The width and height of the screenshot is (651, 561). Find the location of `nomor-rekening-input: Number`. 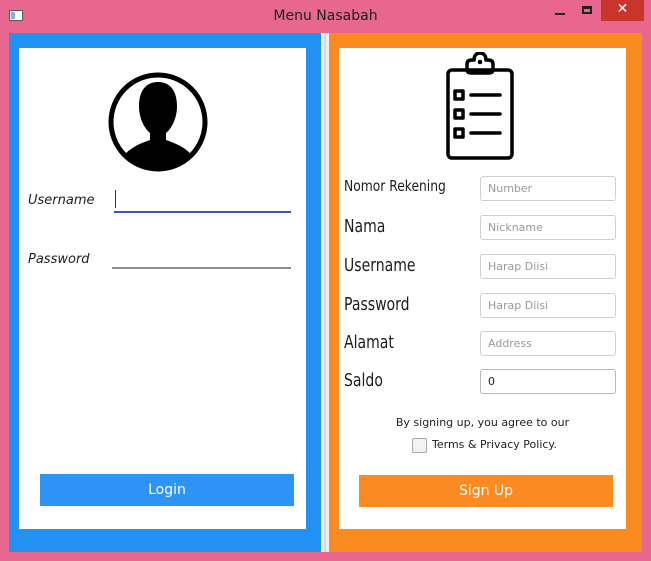

nomor-rekening-input: Number is located at coordinates (548, 188).